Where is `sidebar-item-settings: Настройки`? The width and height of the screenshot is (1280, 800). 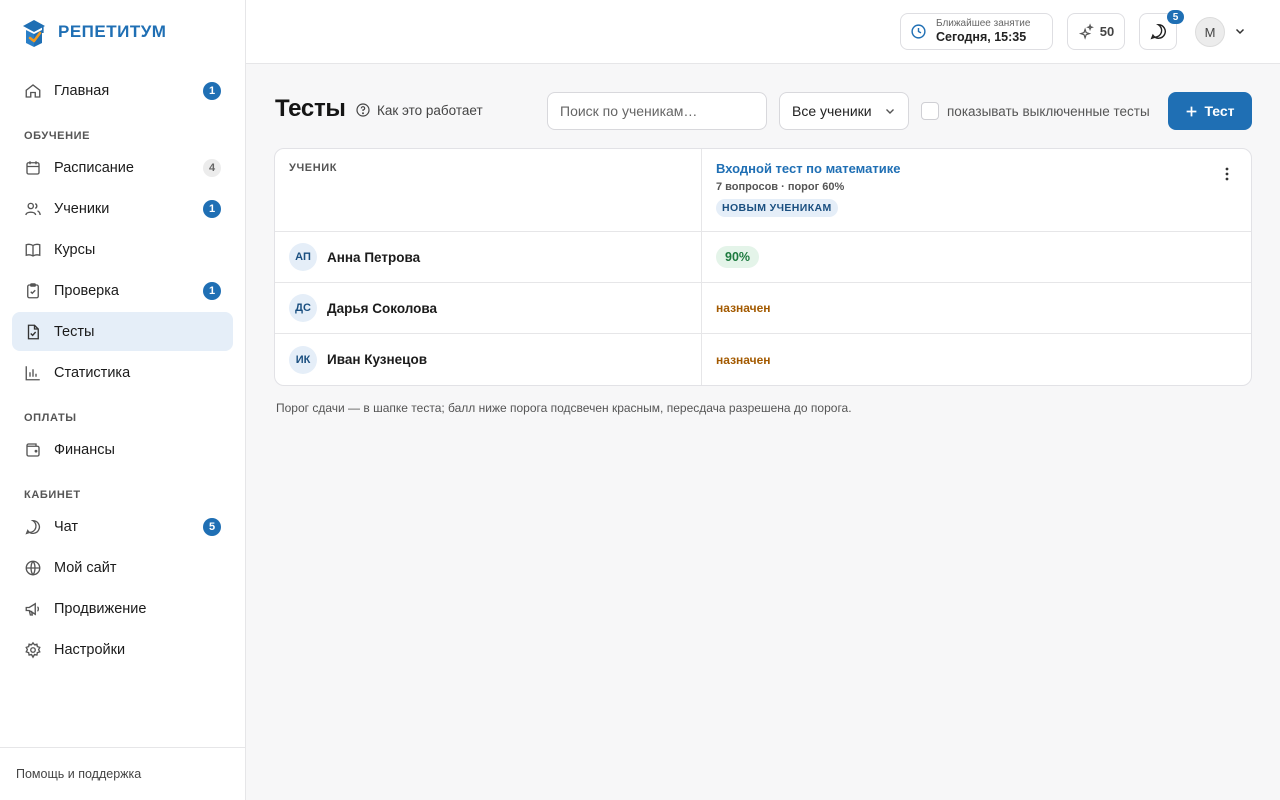 sidebar-item-settings: Настройки is located at coordinates (122, 649).